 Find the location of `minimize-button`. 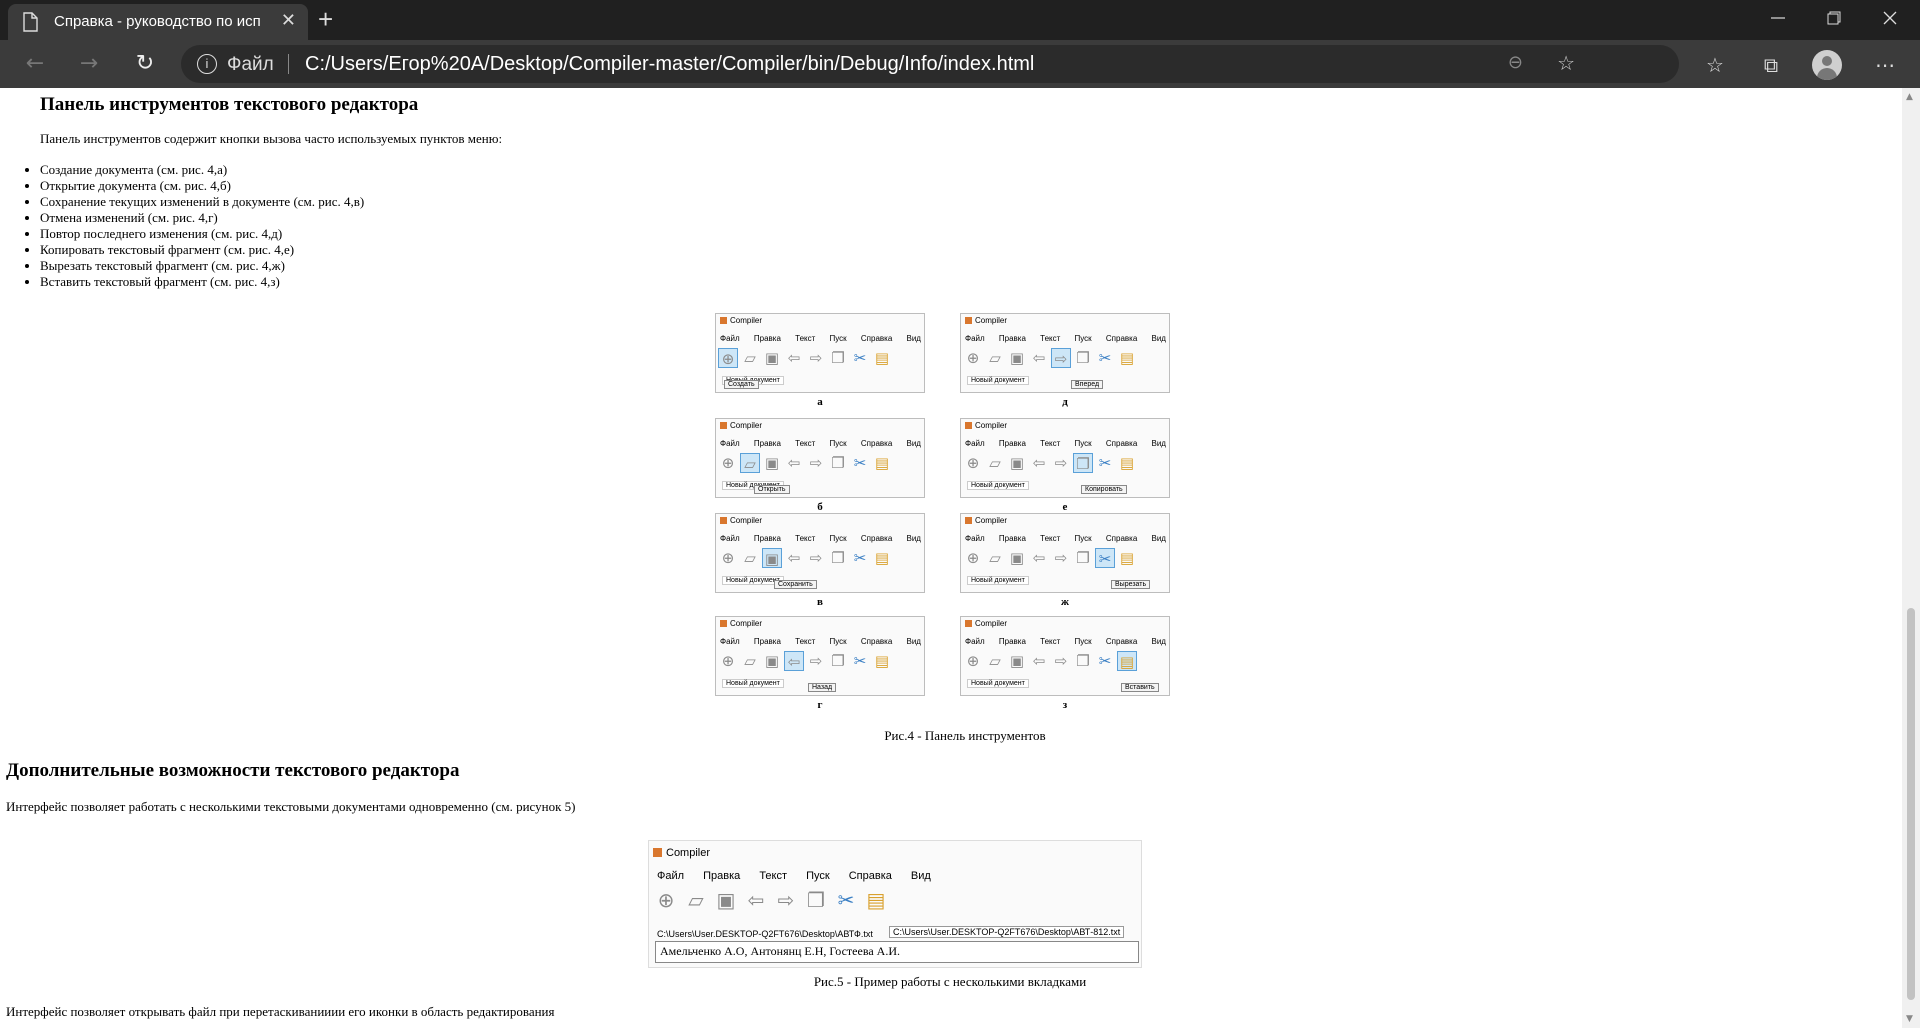

minimize-button is located at coordinates (1778, 19).